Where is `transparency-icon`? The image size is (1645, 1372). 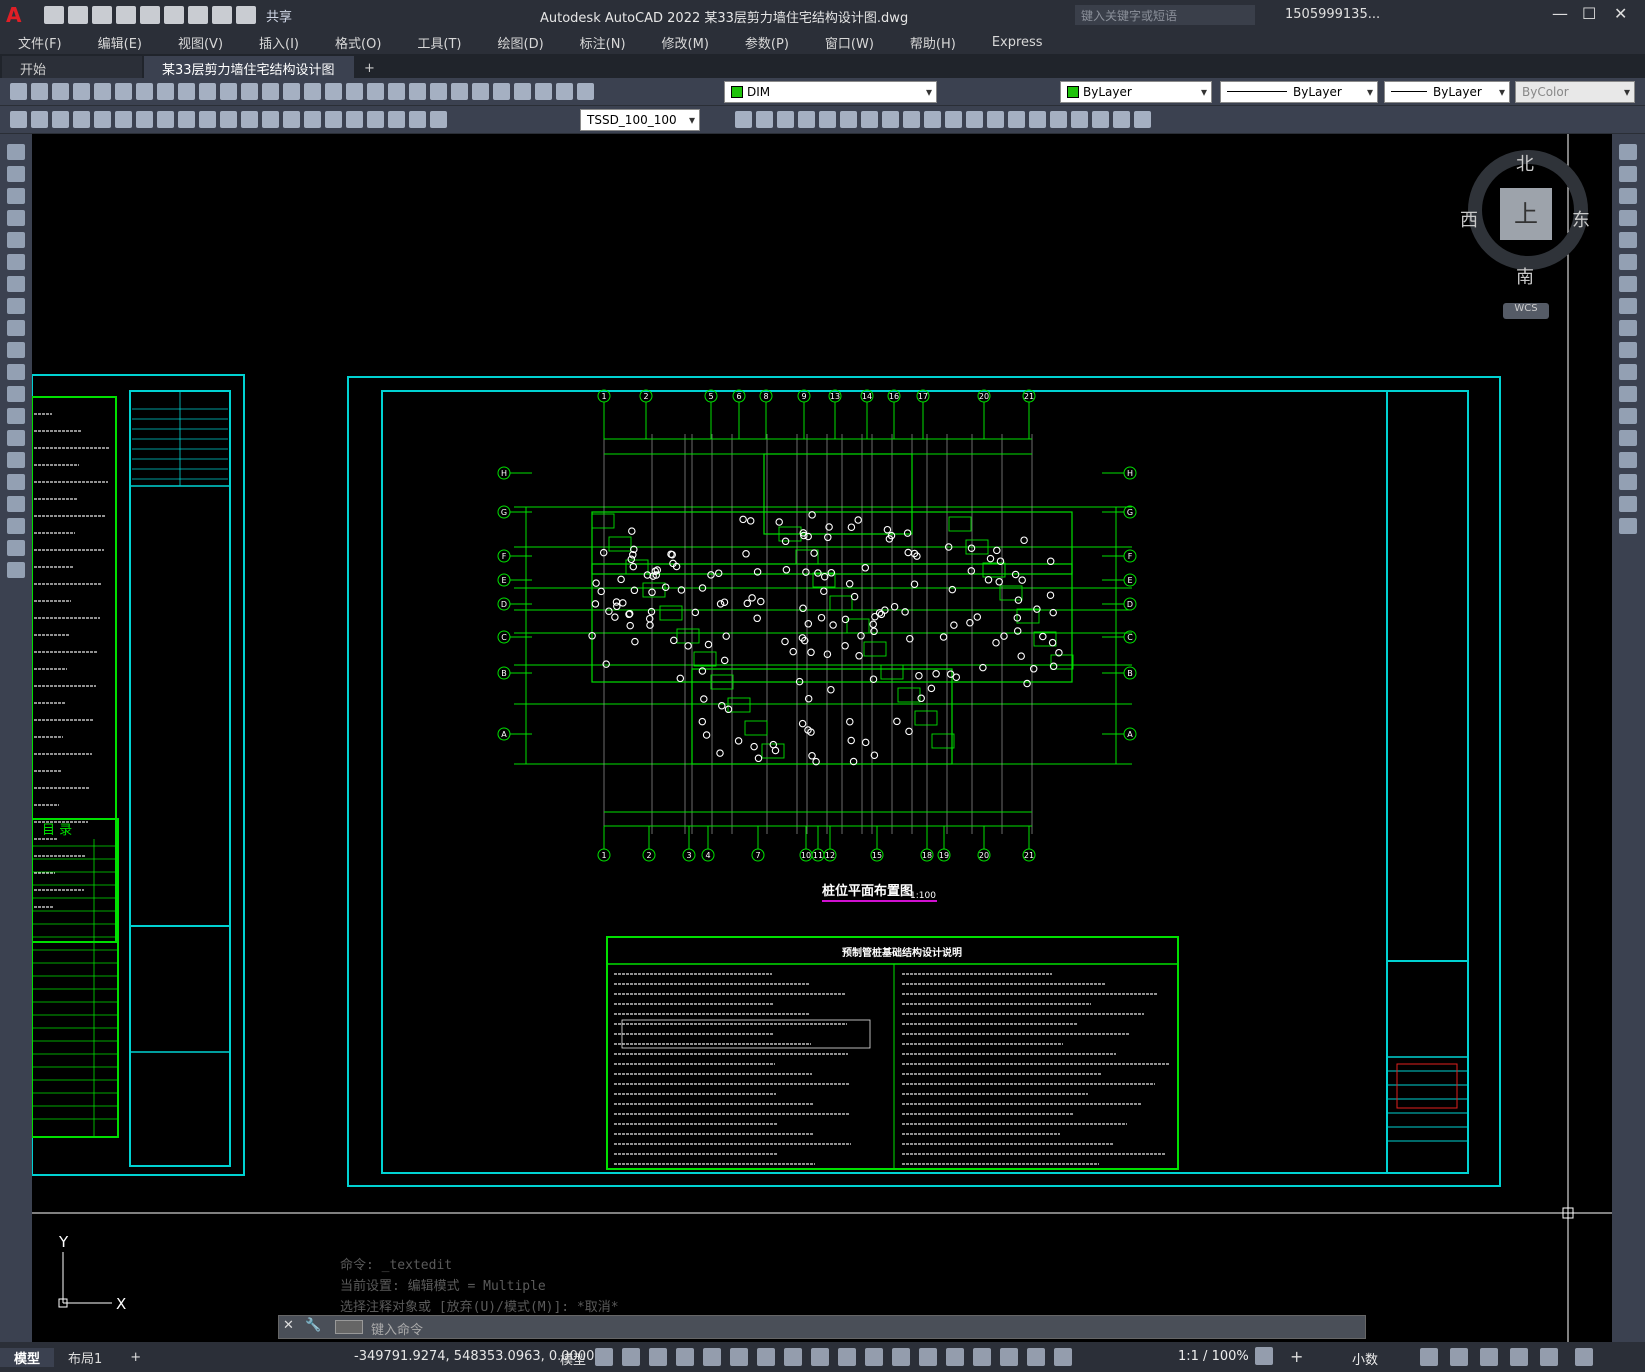 transparency-icon is located at coordinates (847, 1357).